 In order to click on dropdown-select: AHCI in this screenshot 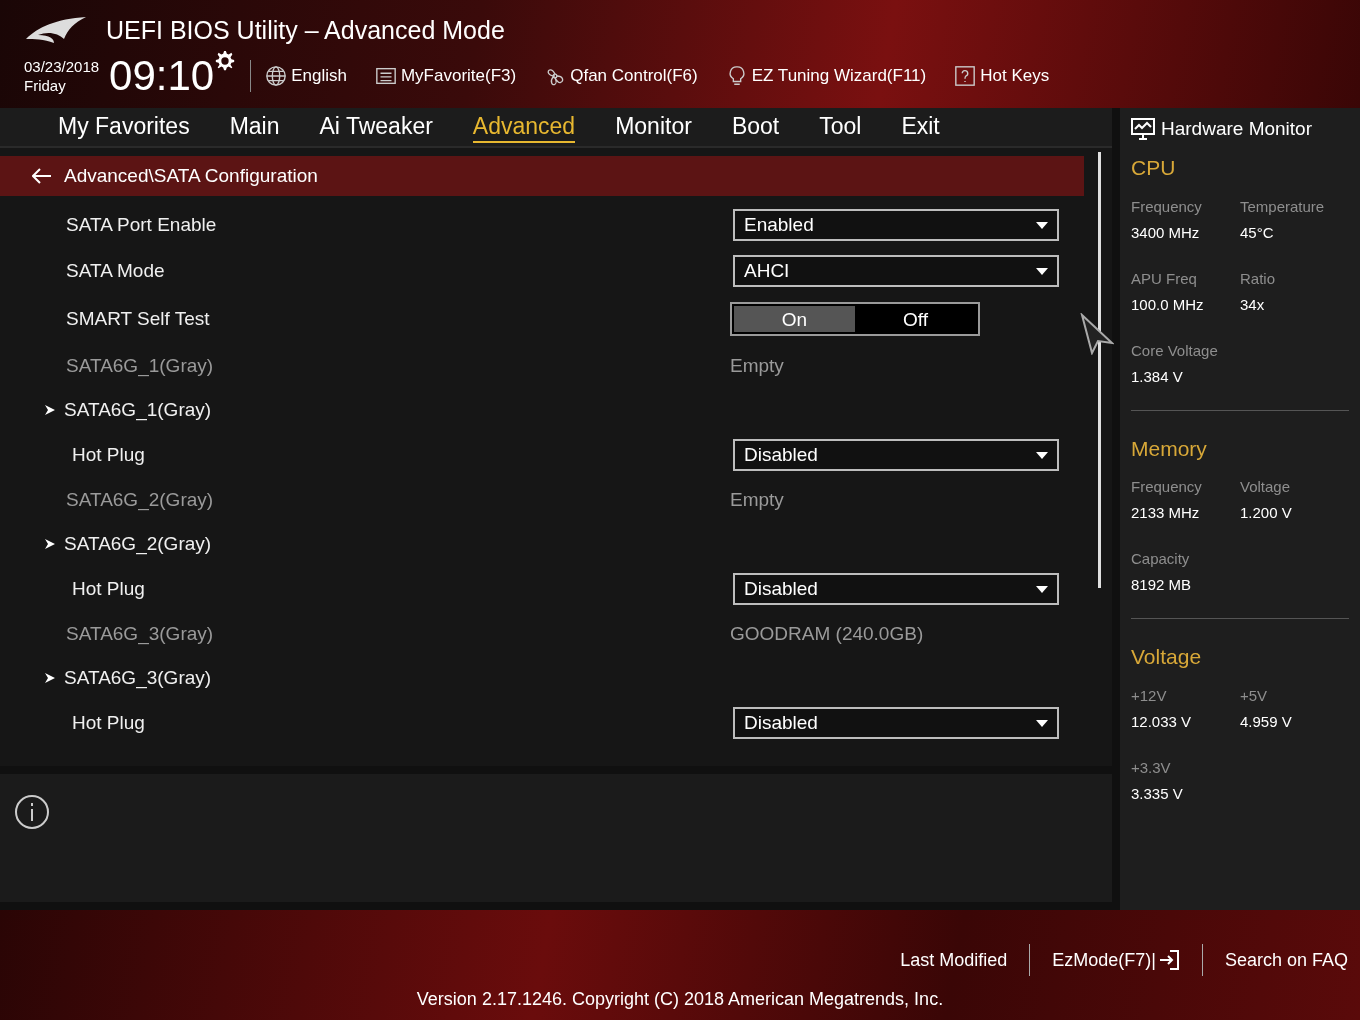, I will do `click(896, 271)`.